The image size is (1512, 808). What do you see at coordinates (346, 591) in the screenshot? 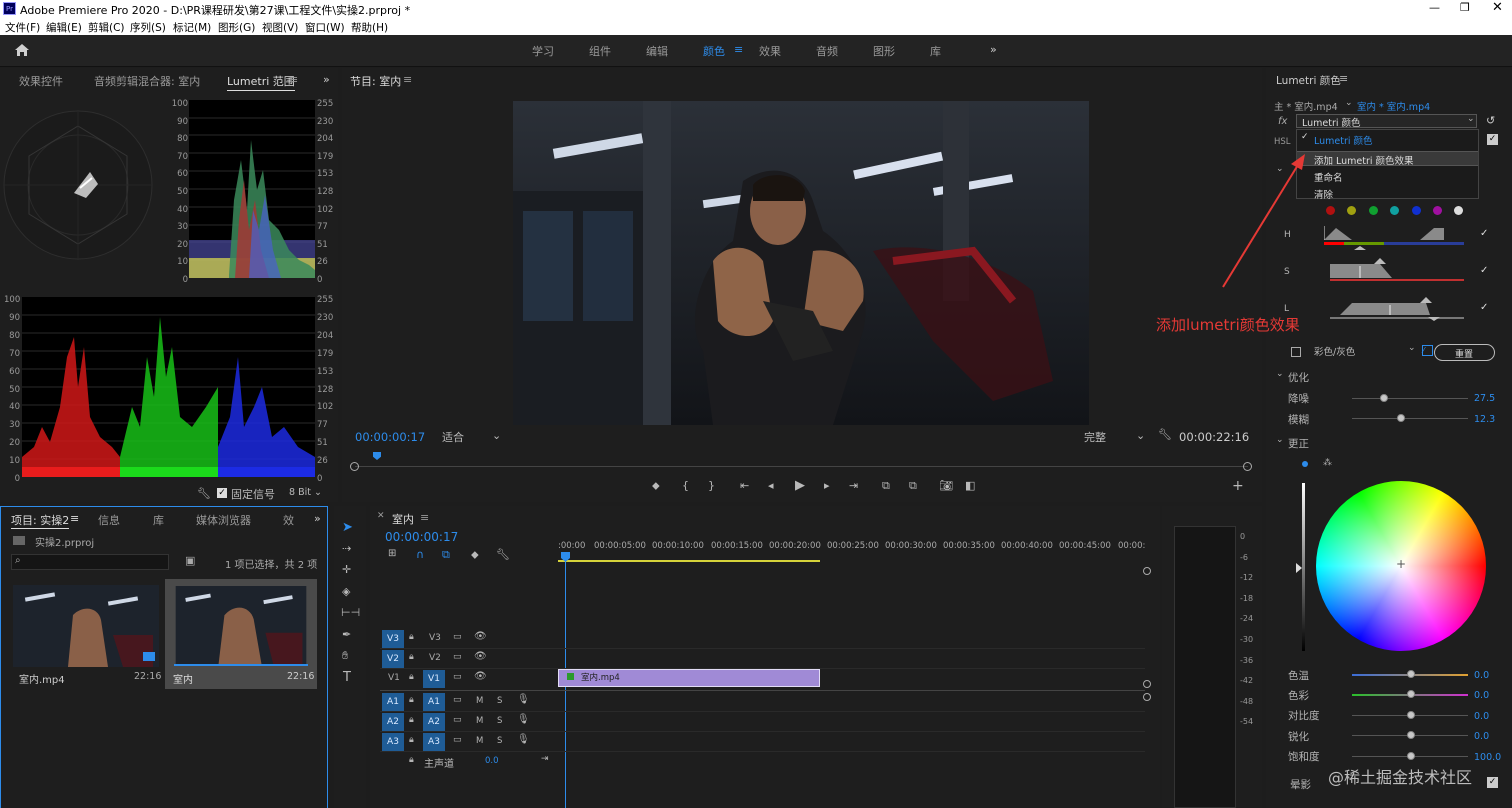
I see `razor-tool-icon: ◈` at bounding box center [346, 591].